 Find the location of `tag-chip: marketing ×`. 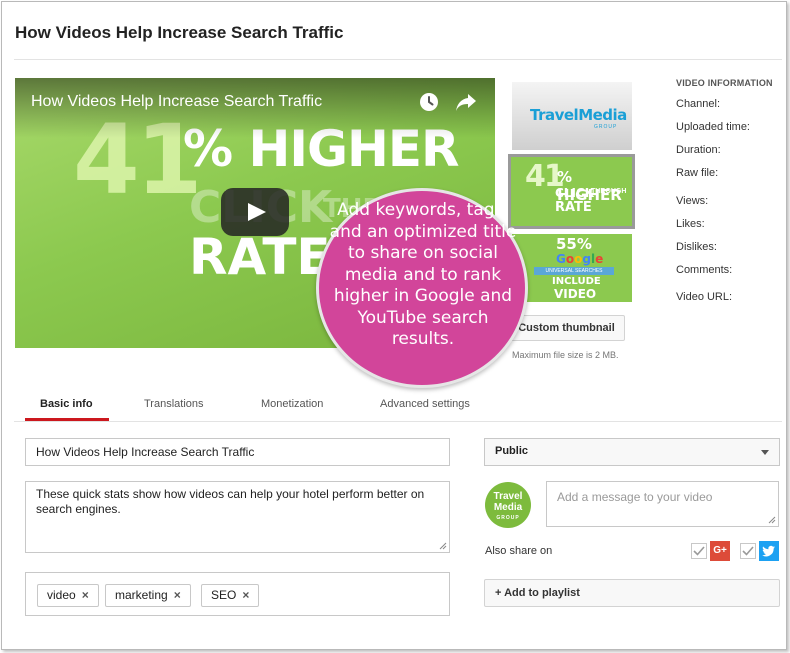

tag-chip: marketing × is located at coordinates (148, 595).